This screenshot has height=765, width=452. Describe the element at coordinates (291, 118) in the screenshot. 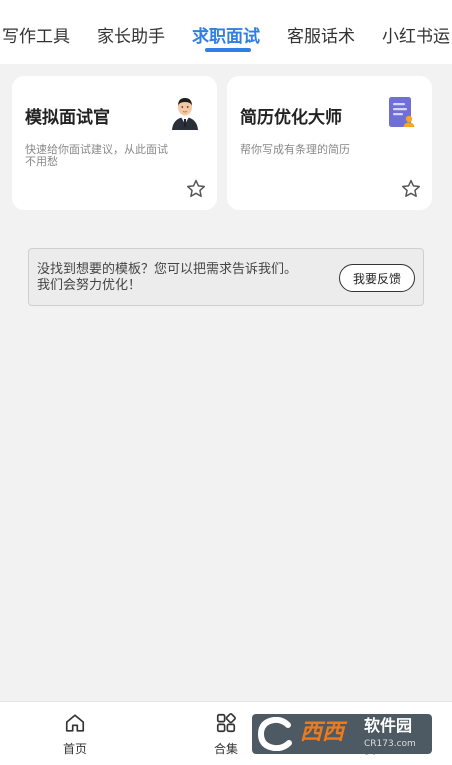

I see `card-title: 简历优化大师` at that location.